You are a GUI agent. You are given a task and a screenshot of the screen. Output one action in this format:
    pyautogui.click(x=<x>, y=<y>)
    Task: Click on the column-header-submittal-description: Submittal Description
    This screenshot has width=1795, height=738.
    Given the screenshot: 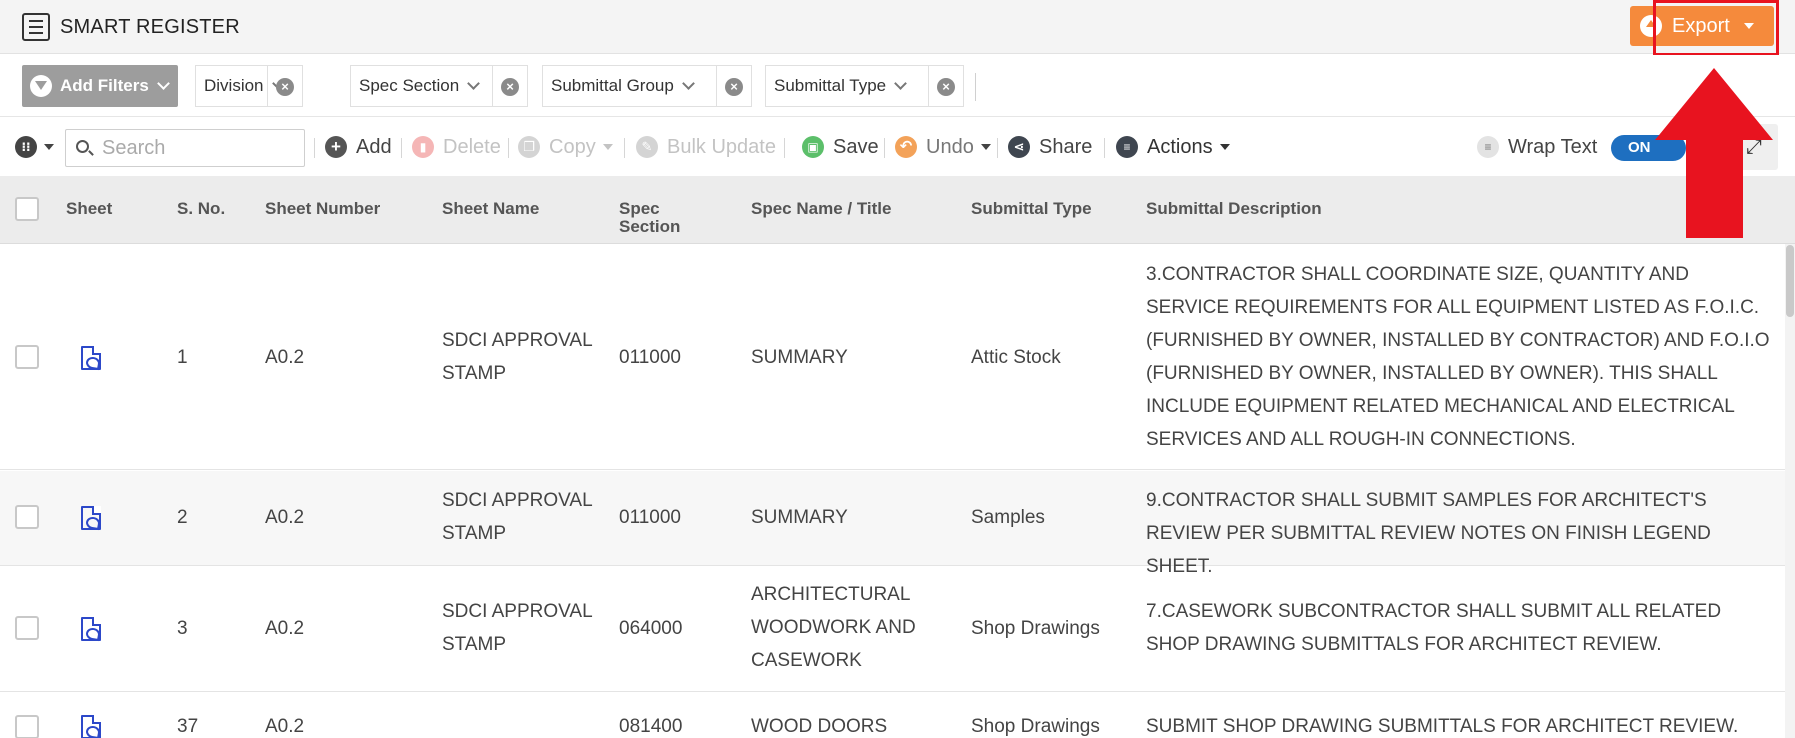 What is the action you would take?
    pyautogui.click(x=1234, y=209)
    